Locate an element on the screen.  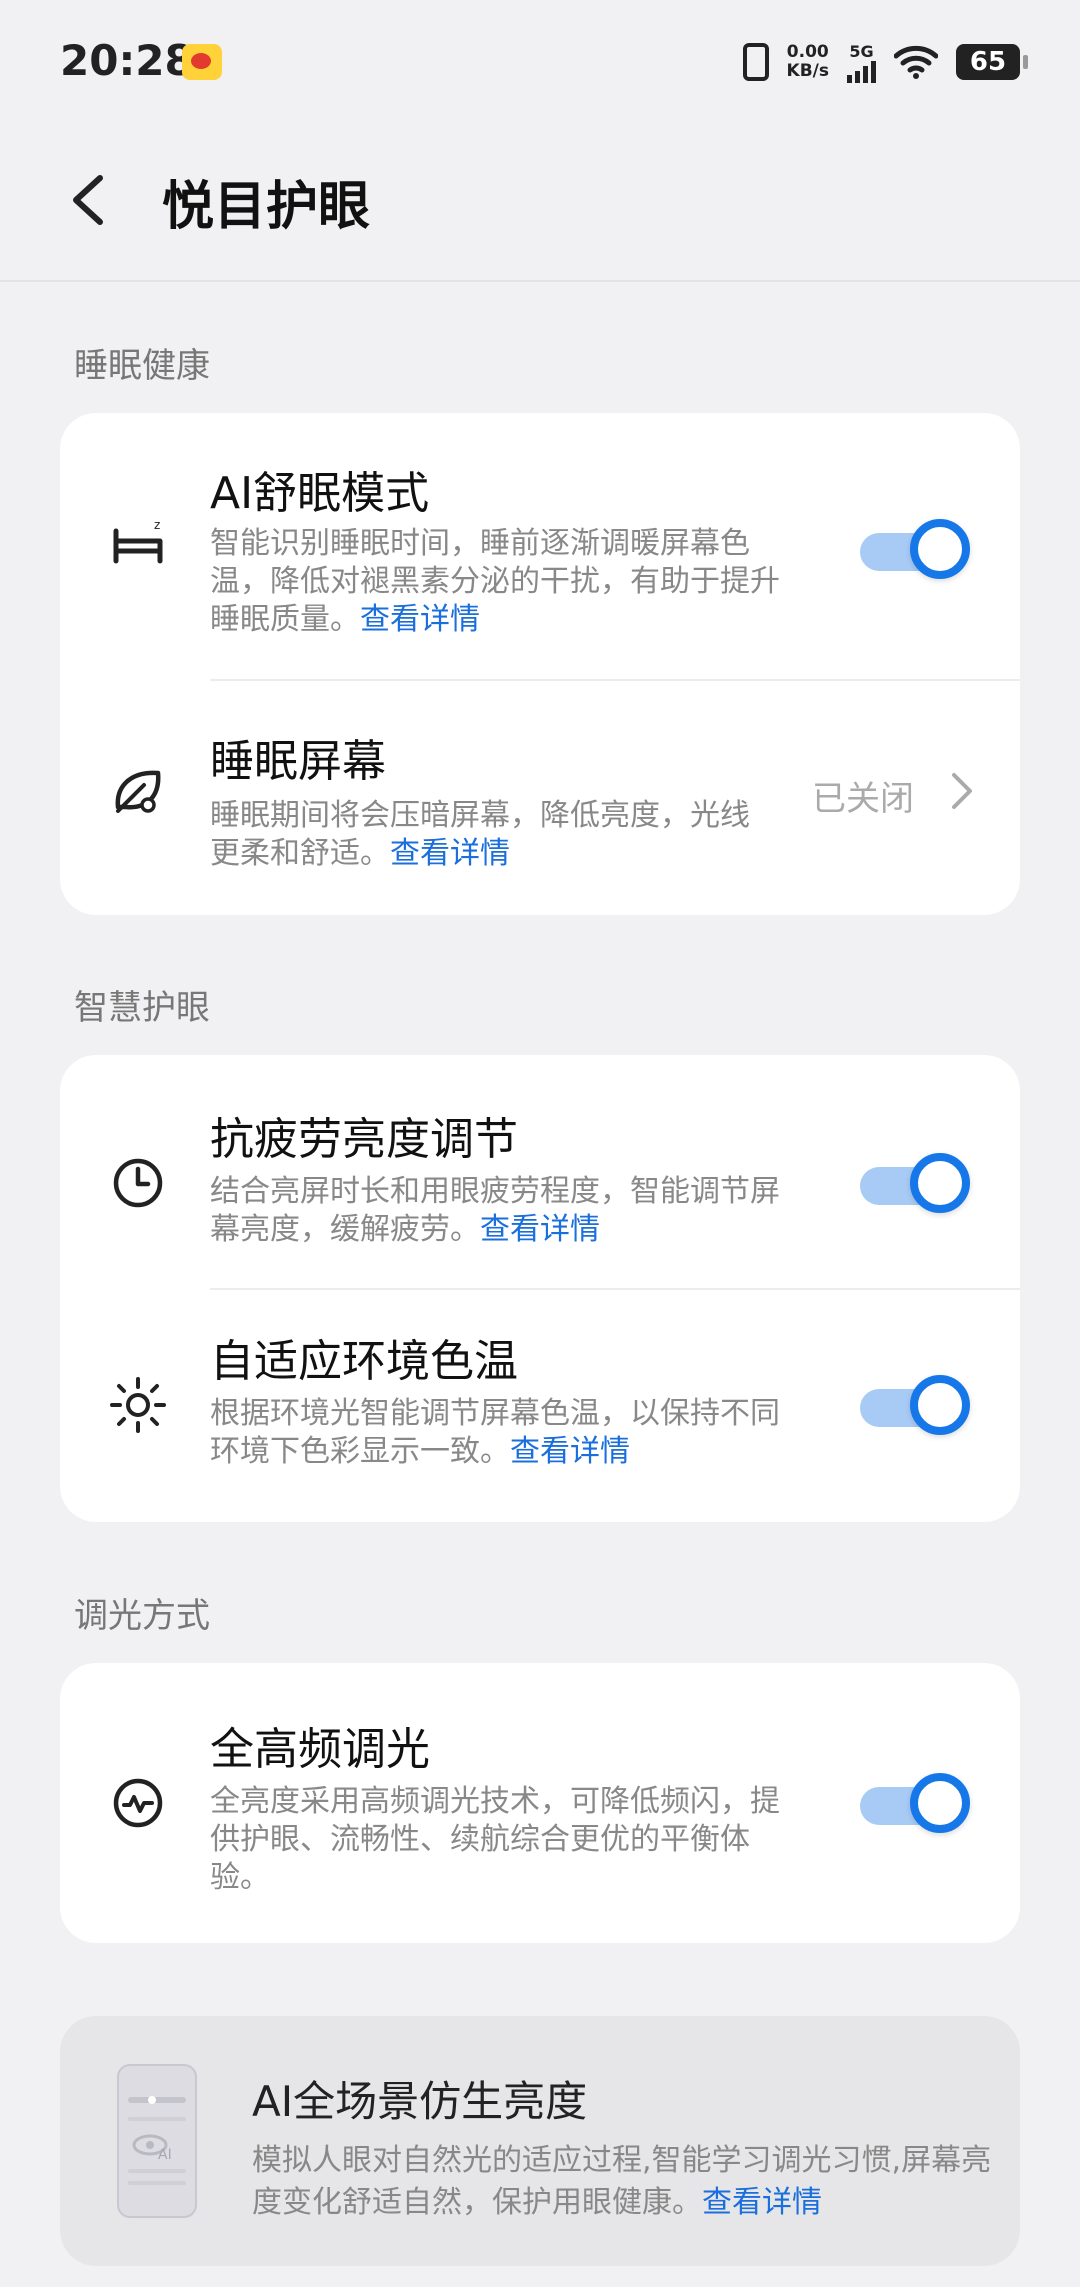
sleep-screen-title: 睡眠屏幕 is located at coordinates (298, 761).